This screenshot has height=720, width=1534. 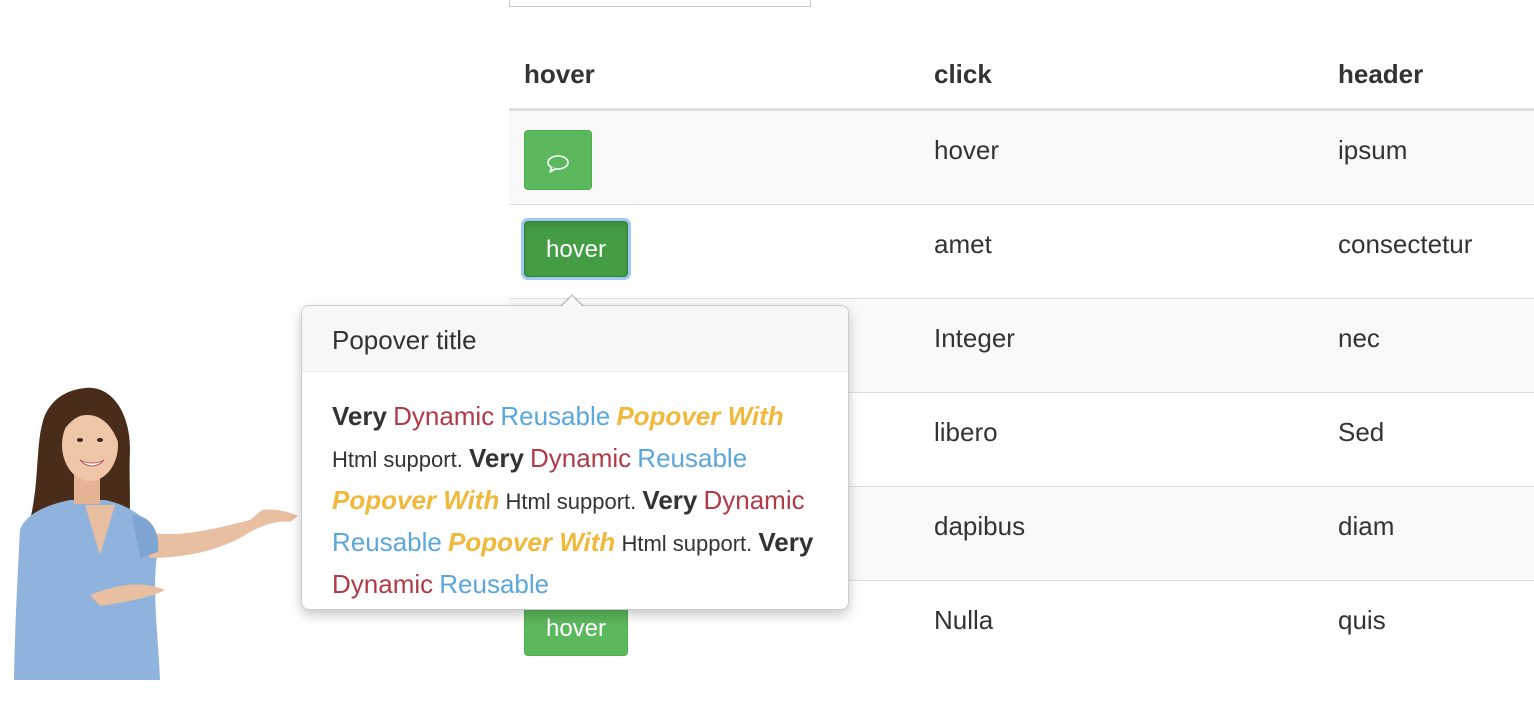 What do you see at coordinates (156, 533) in the screenshot?
I see `presenter-woman-illustration` at bounding box center [156, 533].